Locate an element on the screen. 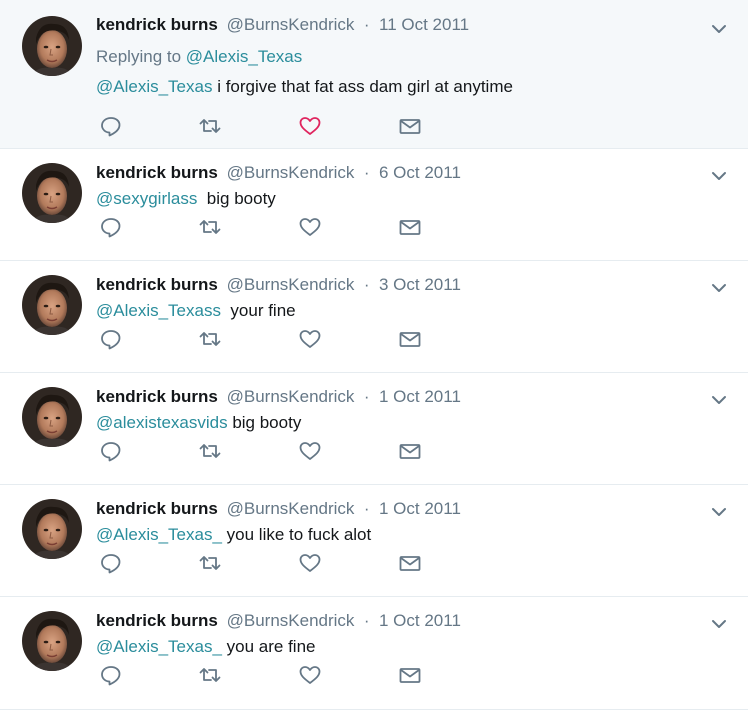 The width and height of the screenshot is (748, 723). tweet-body: your fine is located at coordinates (258, 310).